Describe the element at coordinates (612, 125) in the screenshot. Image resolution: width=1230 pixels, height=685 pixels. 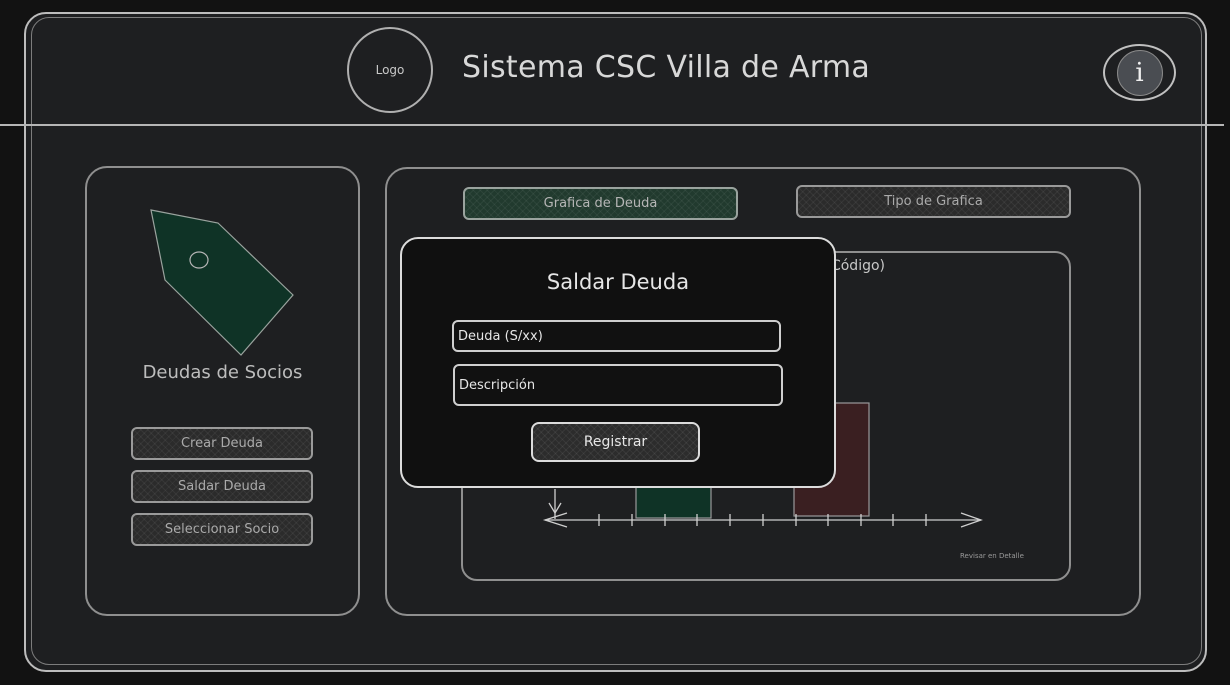
I see `header-divider` at that location.